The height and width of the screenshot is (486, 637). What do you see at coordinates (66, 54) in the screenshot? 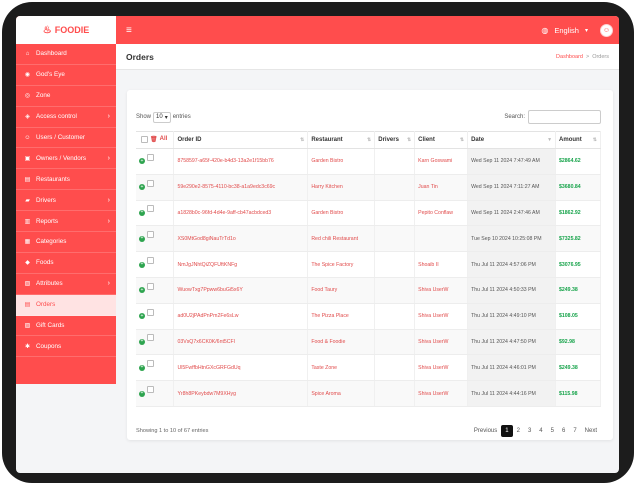
I see `sidebar-item-dashboard: ⌂ Dashboard` at bounding box center [66, 54].